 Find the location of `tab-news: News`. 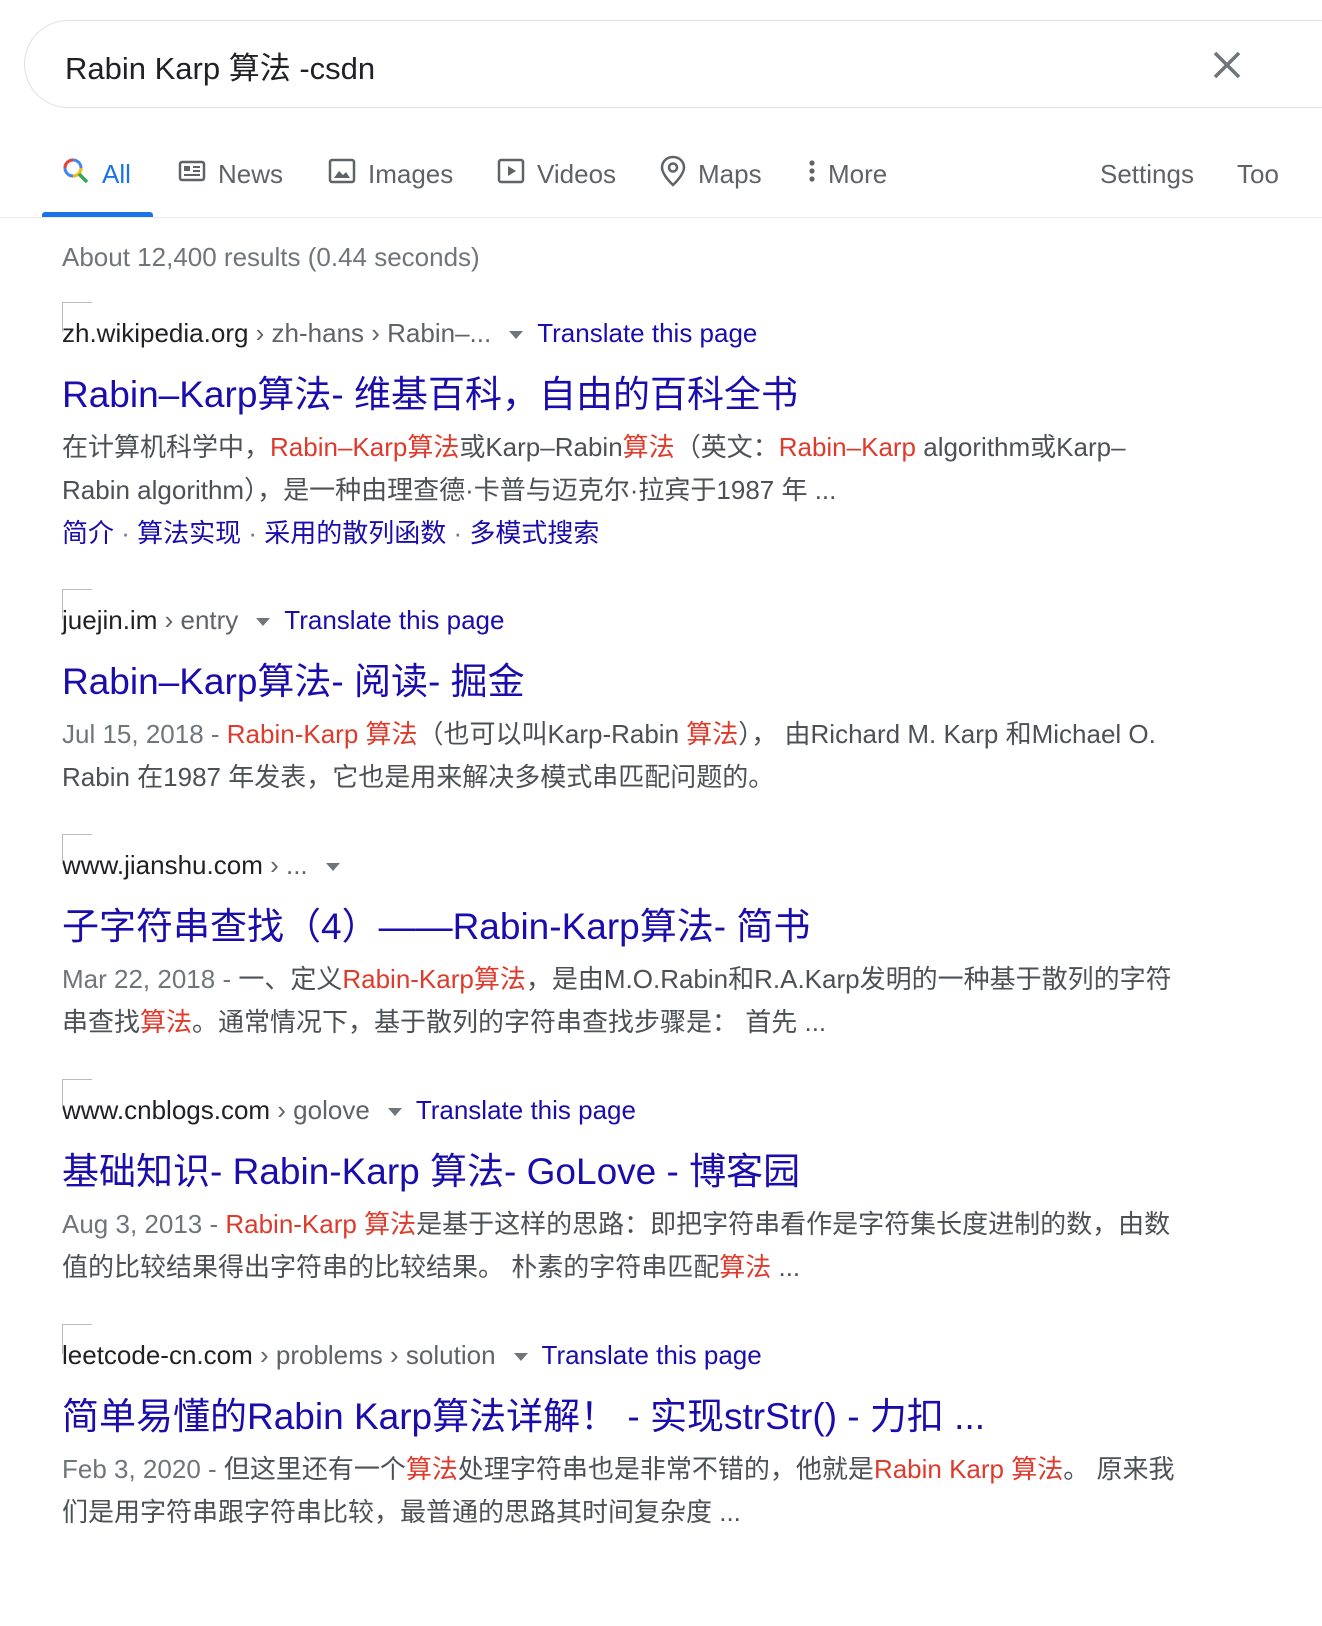

tab-news: News is located at coordinates (230, 174).